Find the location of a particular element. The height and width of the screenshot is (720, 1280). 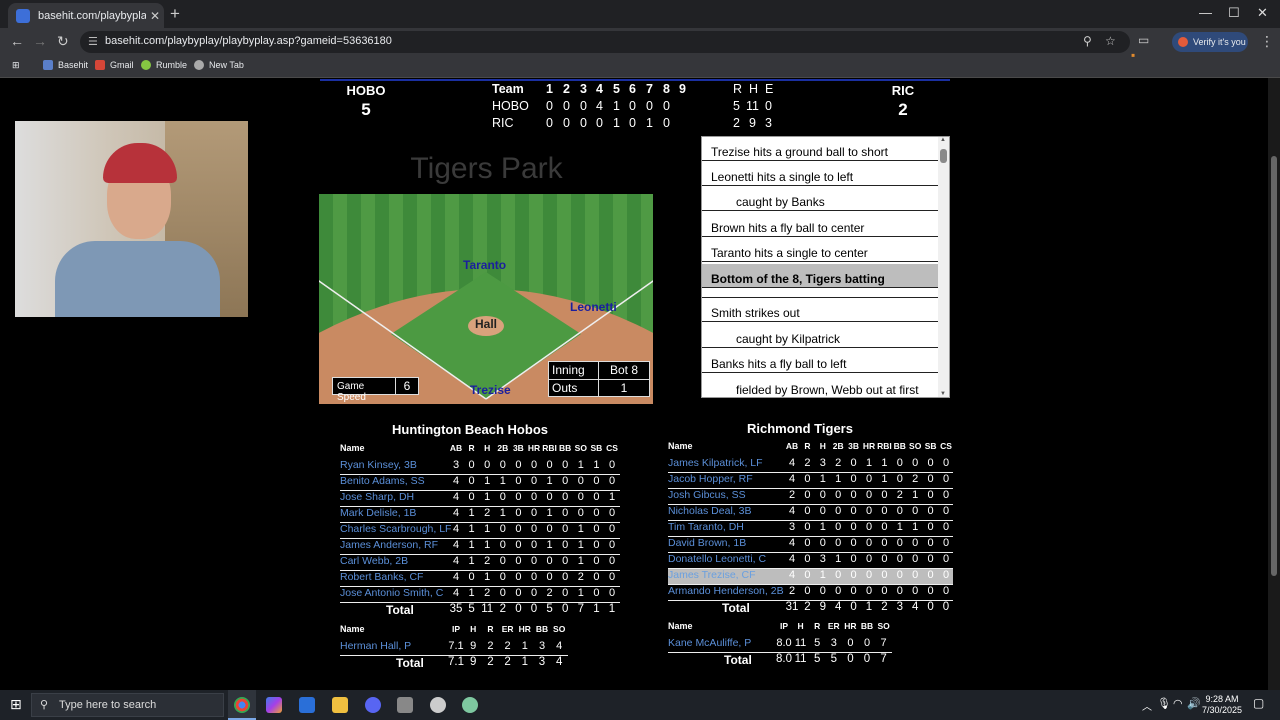

player-name-link: David Brown, 1B is located at coordinates (707, 543).